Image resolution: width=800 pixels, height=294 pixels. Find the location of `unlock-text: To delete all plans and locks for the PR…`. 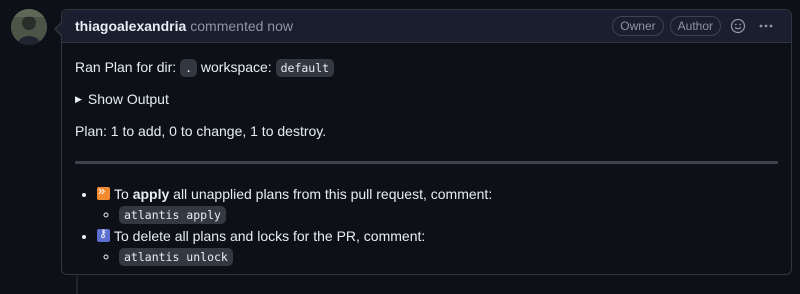

unlock-text: To delete all plans and locks for the PR… is located at coordinates (270, 236).